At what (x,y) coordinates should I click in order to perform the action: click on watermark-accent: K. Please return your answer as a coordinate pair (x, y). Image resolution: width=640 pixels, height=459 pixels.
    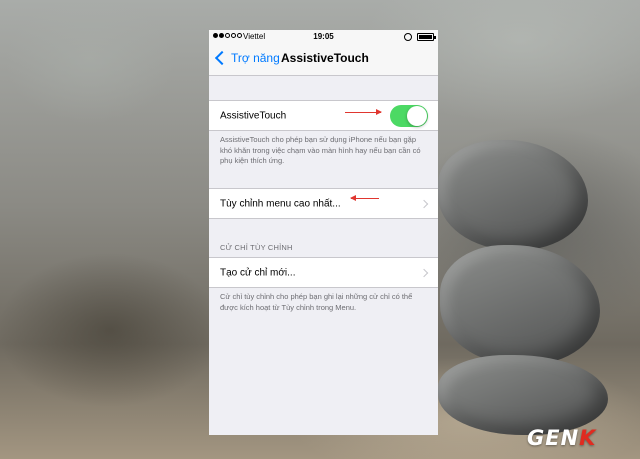
    Looking at the image, I should click on (588, 438).